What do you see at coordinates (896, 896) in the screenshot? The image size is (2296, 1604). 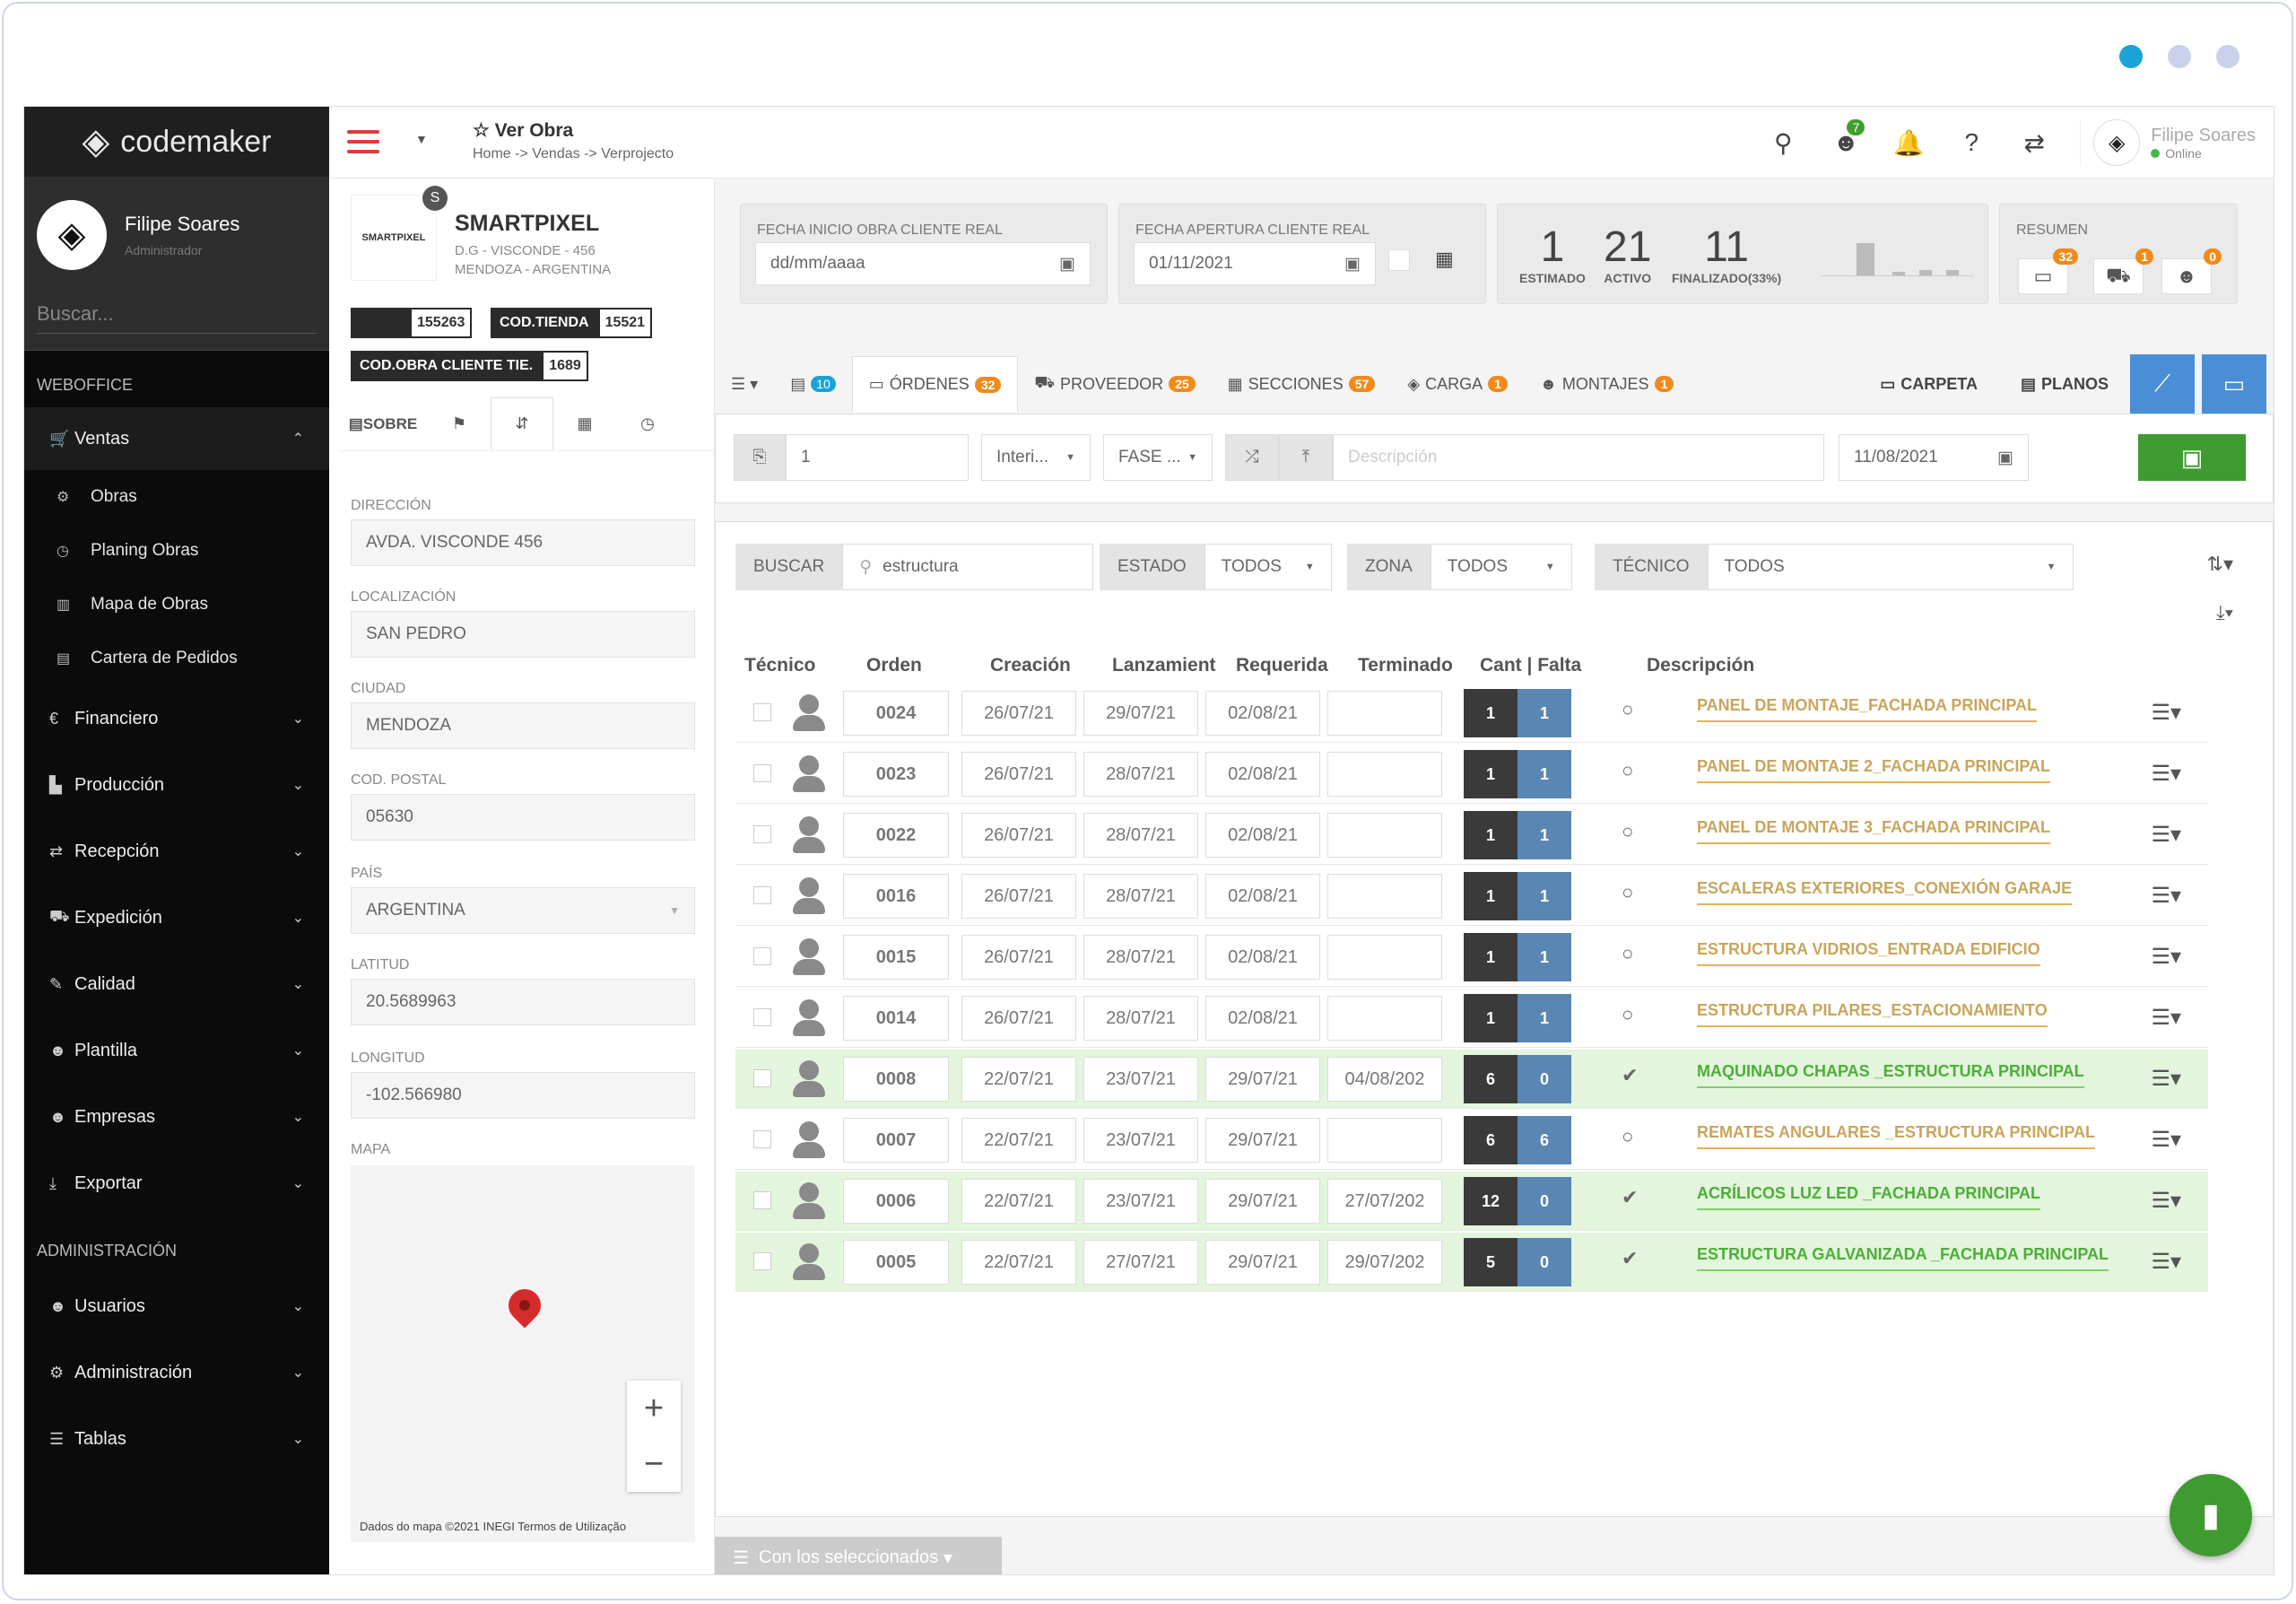 I see `order-number: 0016` at bounding box center [896, 896].